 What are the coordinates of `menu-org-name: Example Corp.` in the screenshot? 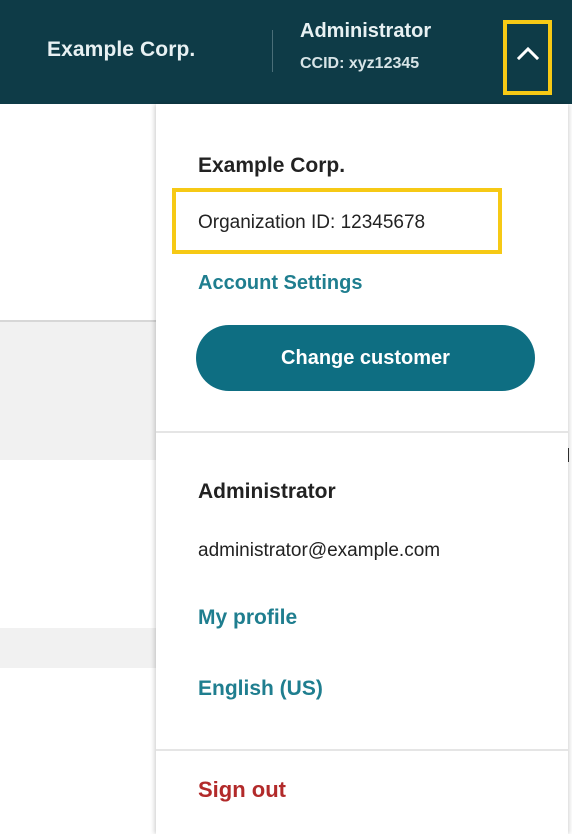 It's located at (272, 165).